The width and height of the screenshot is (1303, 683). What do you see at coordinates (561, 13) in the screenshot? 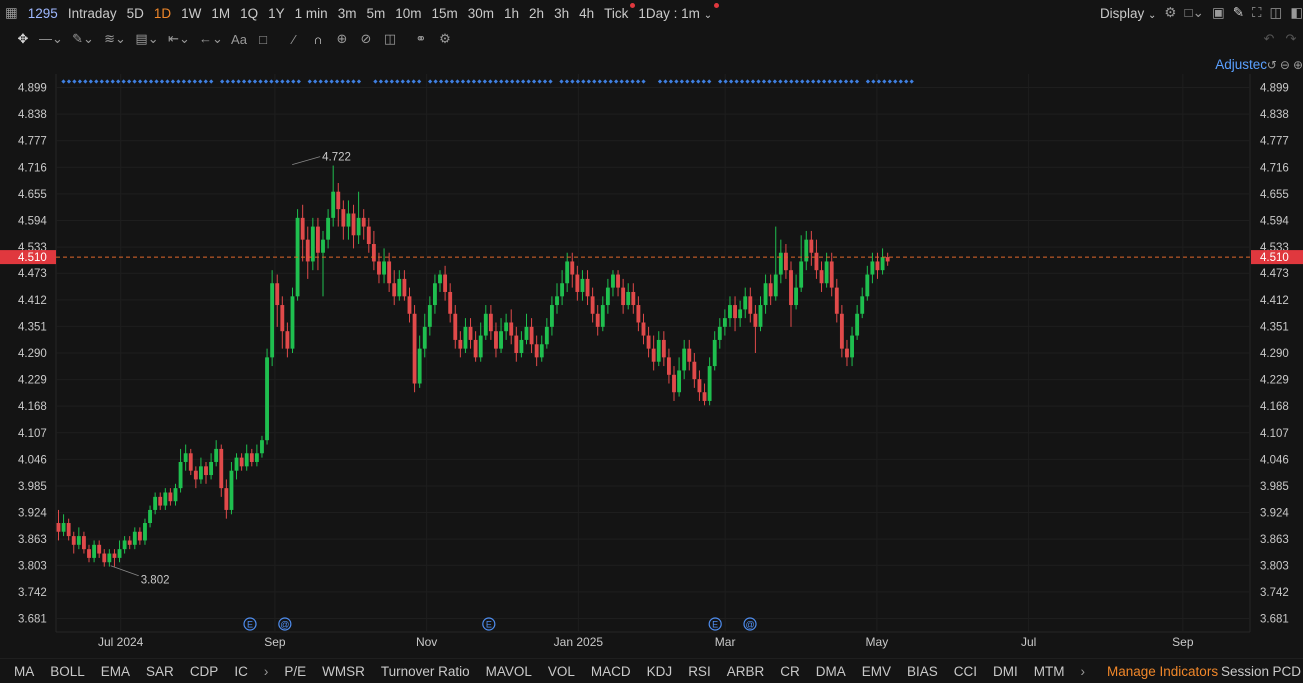
I see `timeframe-3h: 3h` at bounding box center [561, 13].